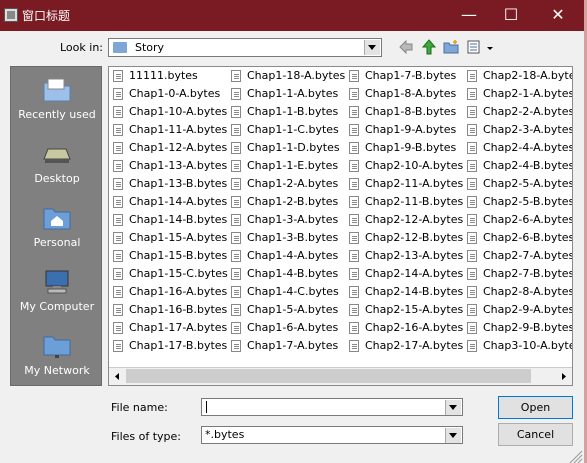  I want to click on file-name: Chap1-14-B.bytes, so click(178, 219).